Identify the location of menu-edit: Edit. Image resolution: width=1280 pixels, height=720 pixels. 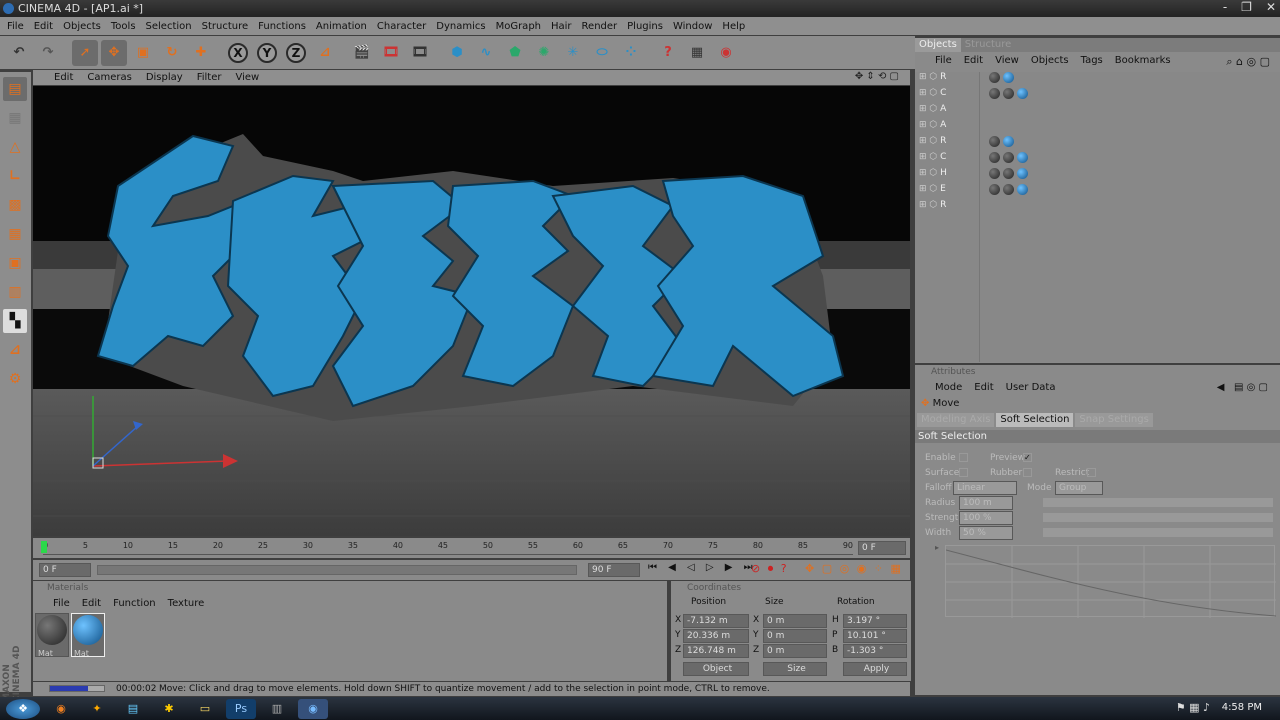
(43, 26).